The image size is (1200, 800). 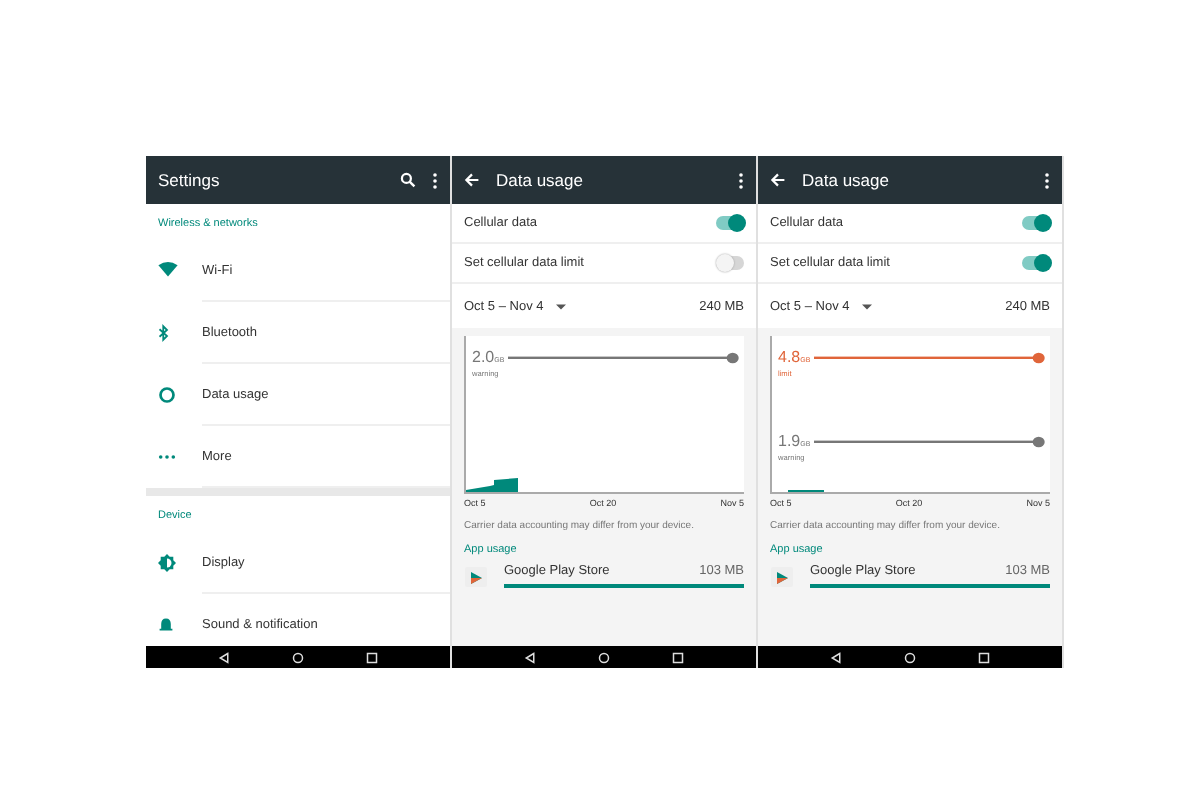 What do you see at coordinates (164, 332) in the screenshot?
I see `bluetooth-icon` at bounding box center [164, 332].